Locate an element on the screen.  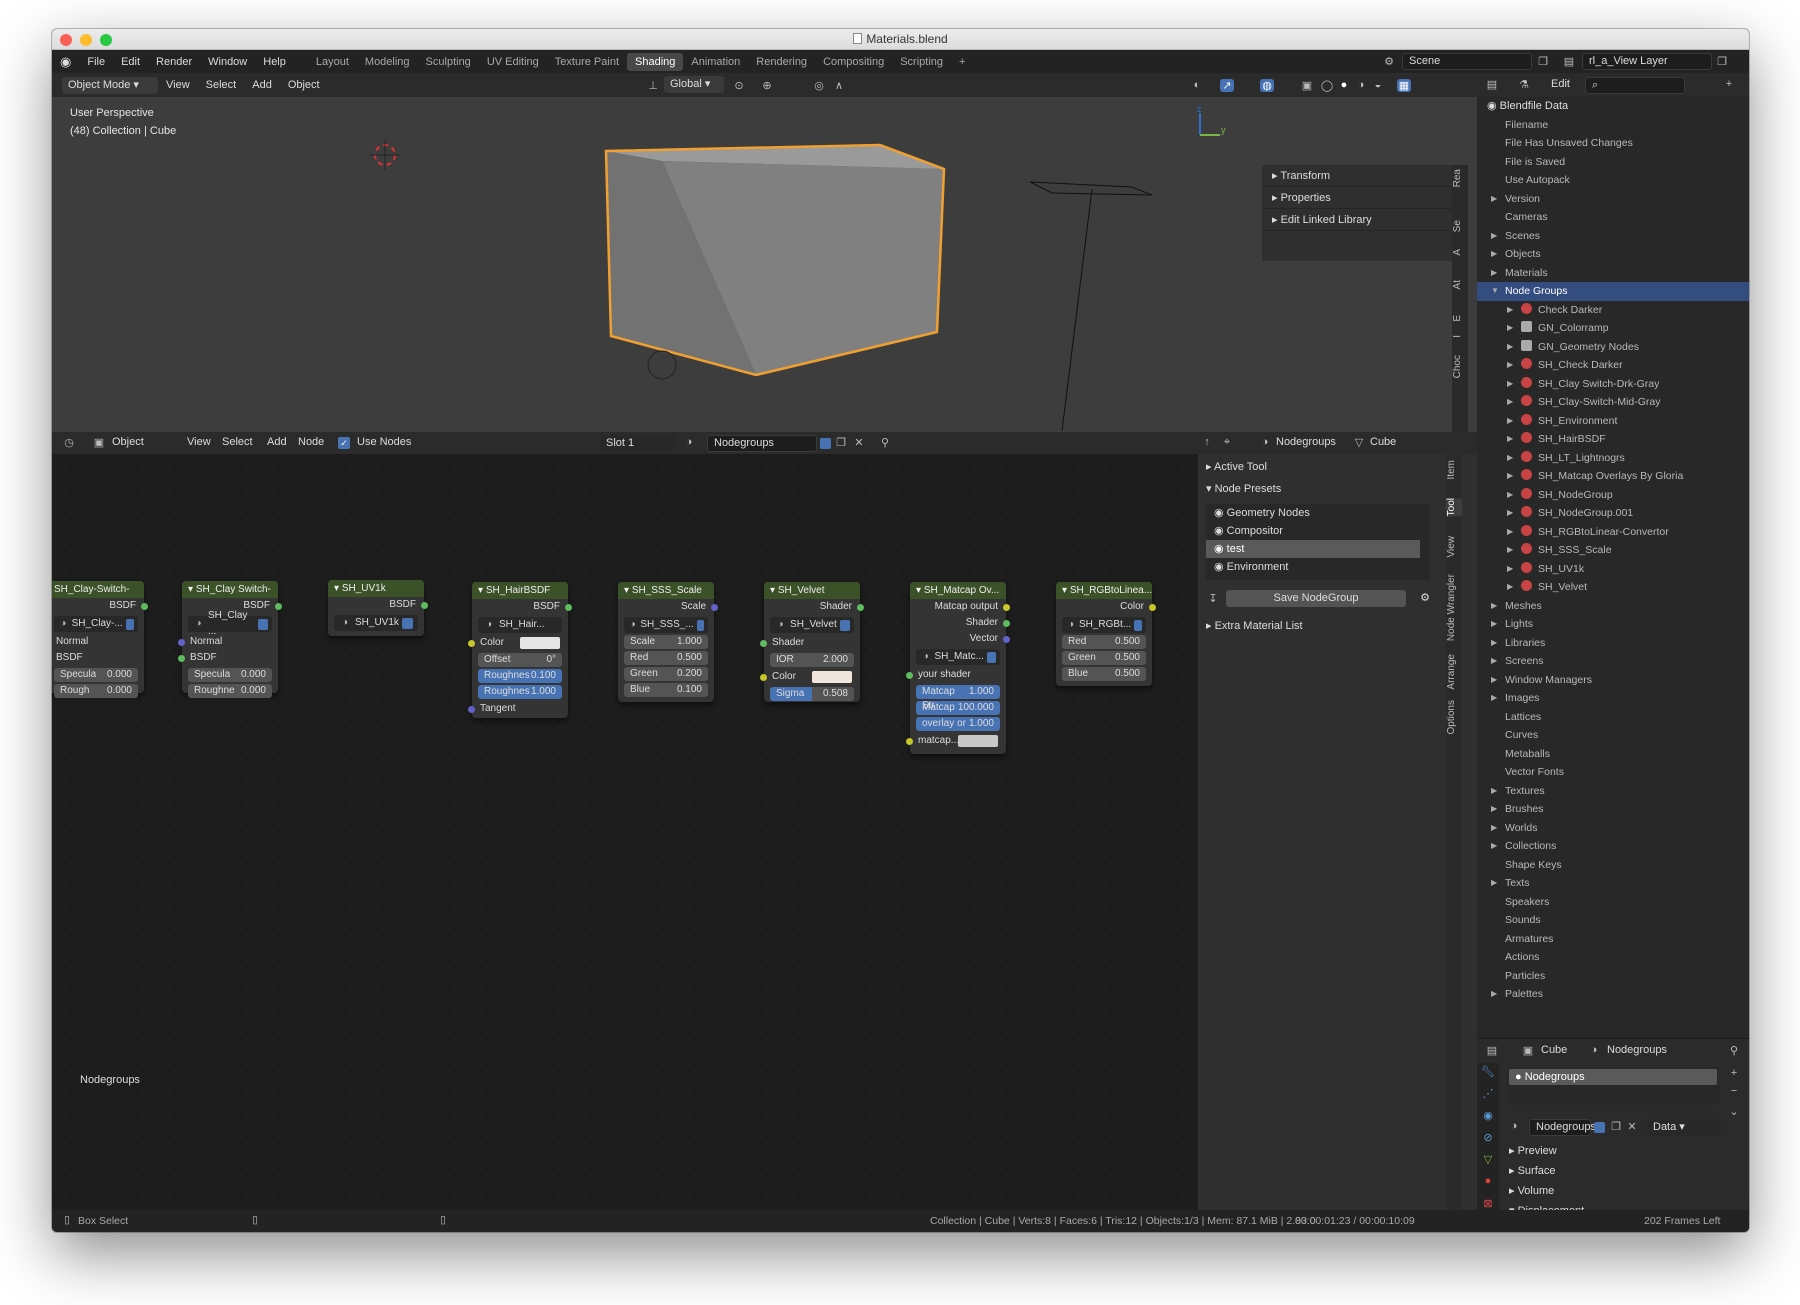
menu-file: File is located at coordinates (96, 62).